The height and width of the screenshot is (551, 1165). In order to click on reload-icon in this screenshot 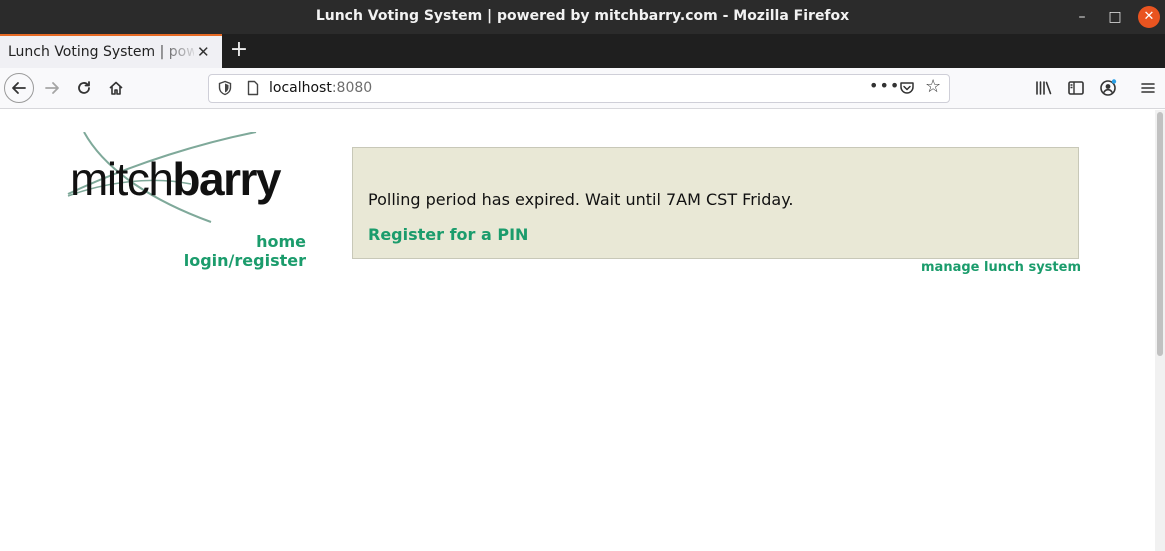, I will do `click(84, 87)`.